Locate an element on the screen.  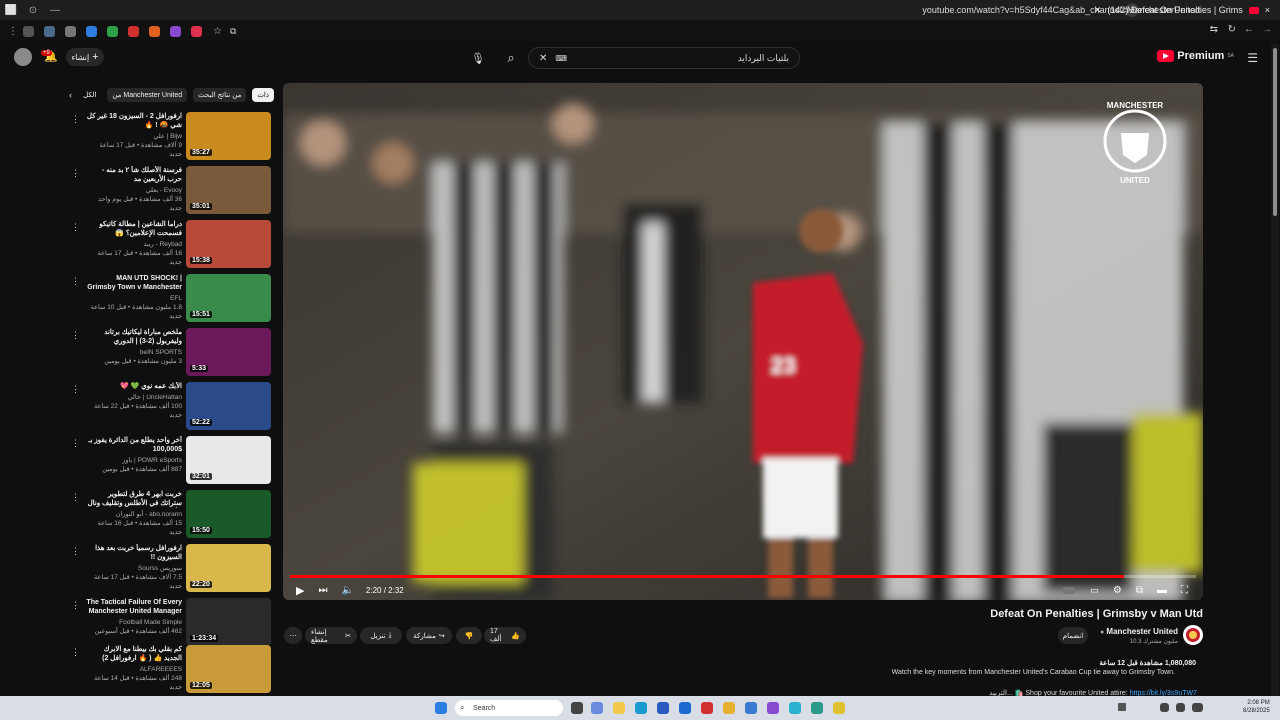
taskbar-search: ⌕ Search is located at coordinates (509, 708).